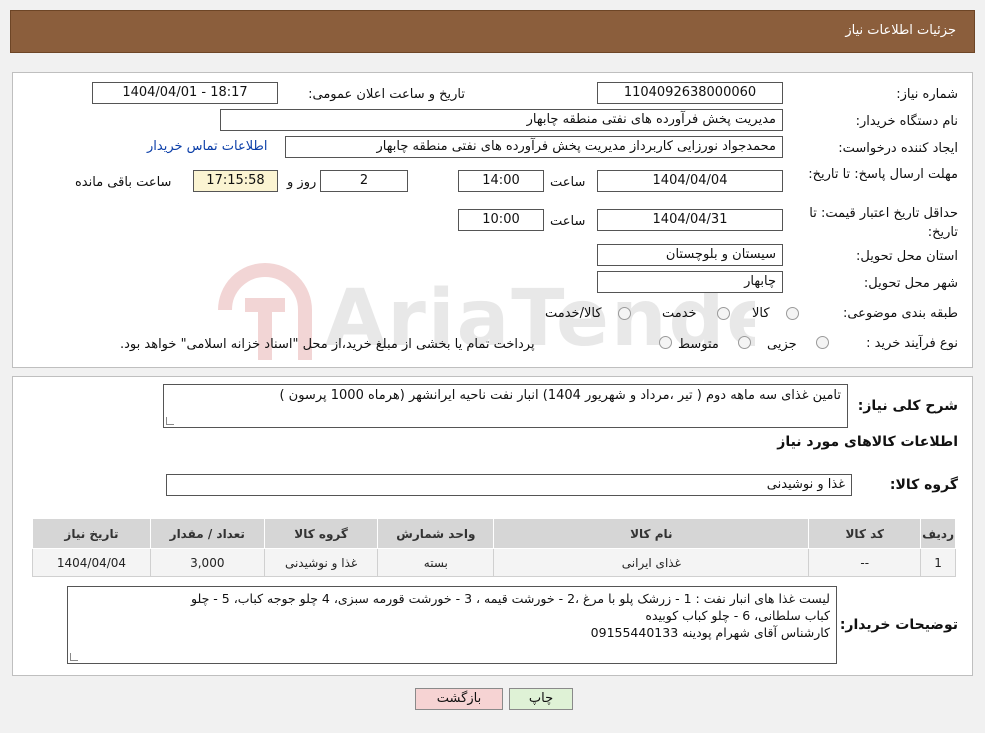  What do you see at coordinates (938, 533) in the screenshot?
I see `col-row-number: ردیف` at bounding box center [938, 533].